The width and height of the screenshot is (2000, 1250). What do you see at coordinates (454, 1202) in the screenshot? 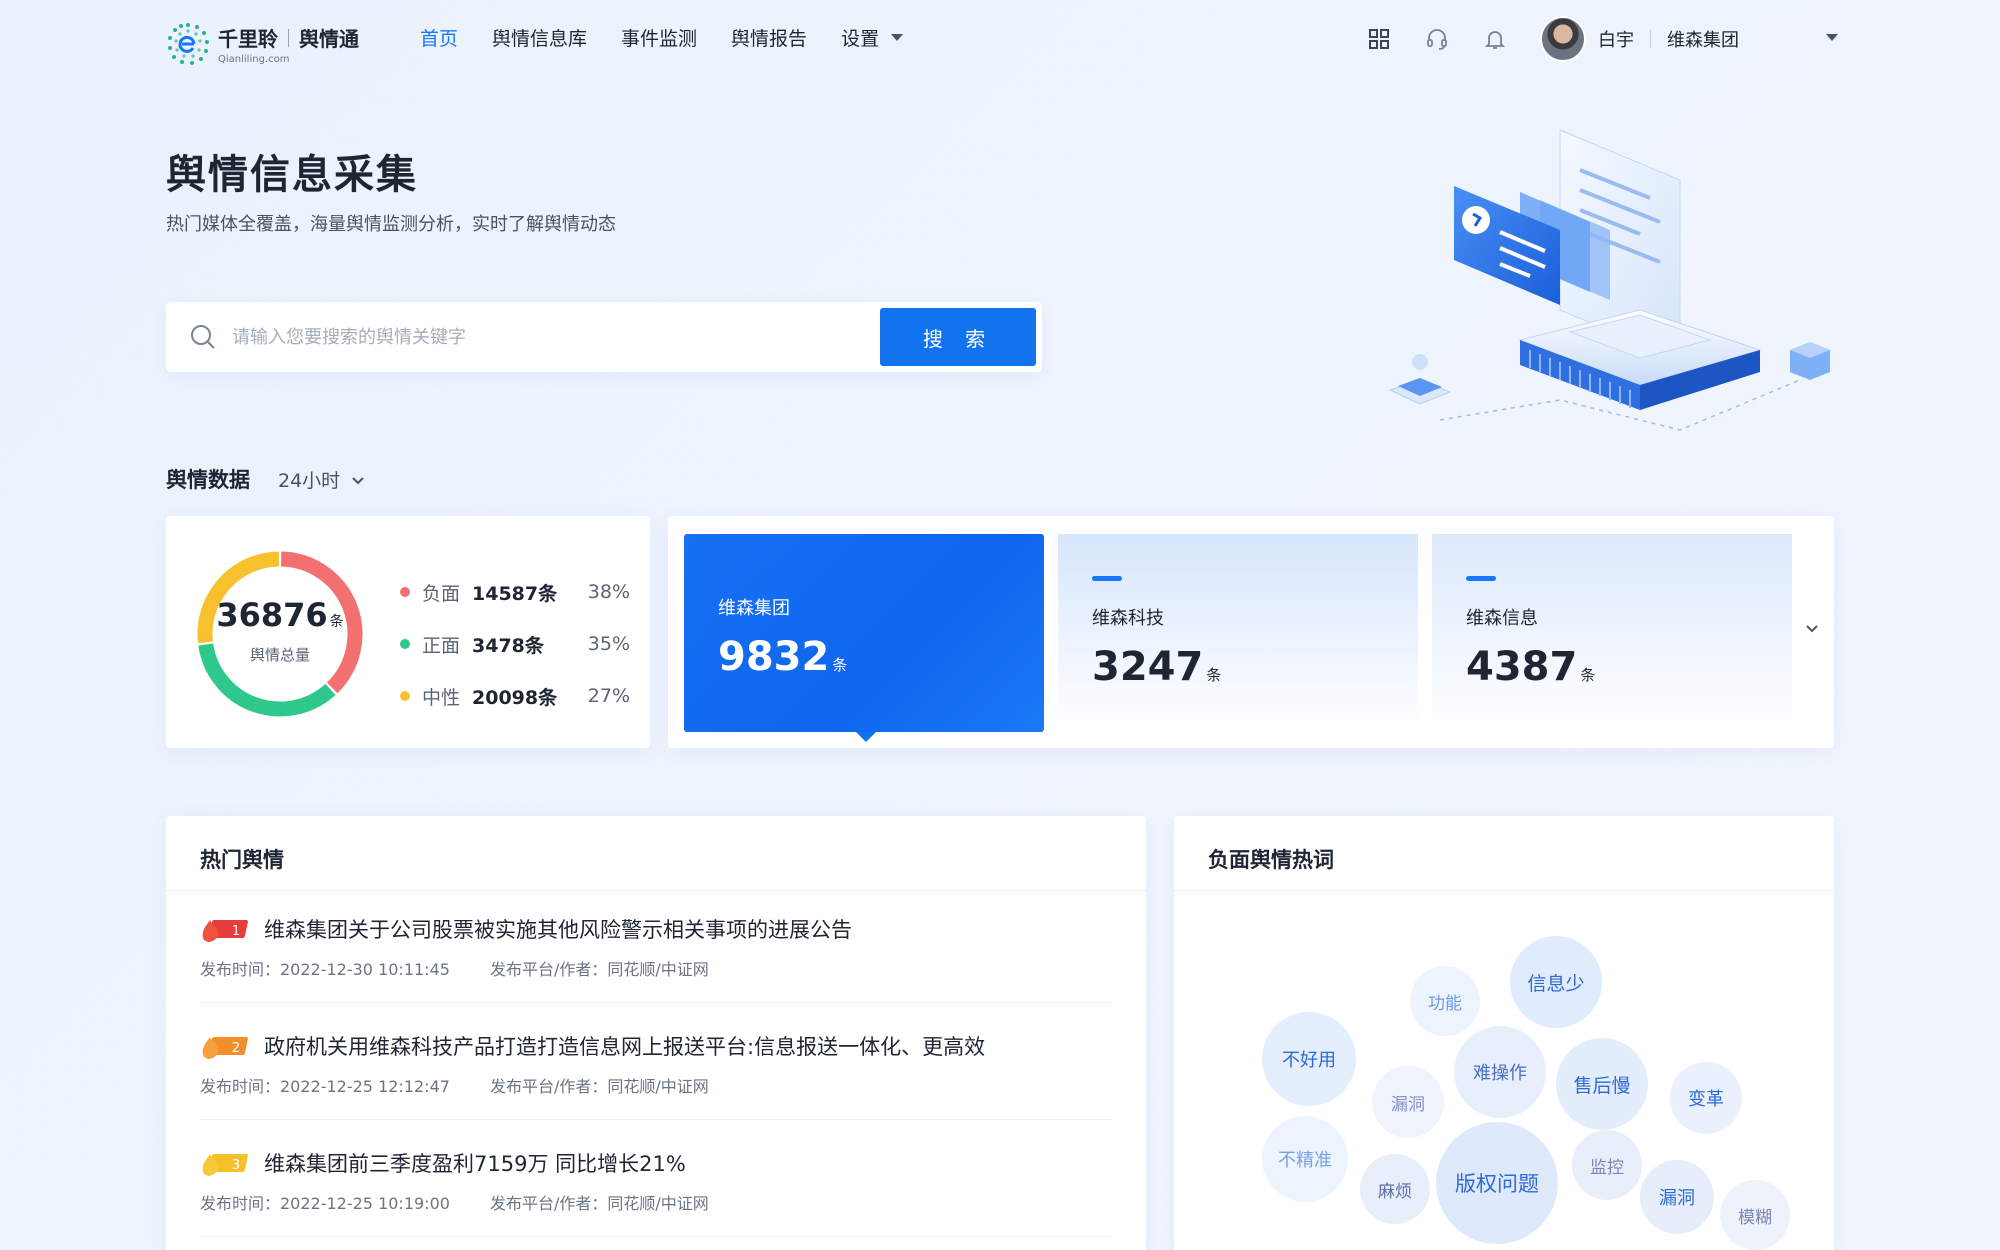
I see `news-meta: 发布时间：2022-12-25 10:19:00 发布平台/作者：同花顺/中证网` at bounding box center [454, 1202].